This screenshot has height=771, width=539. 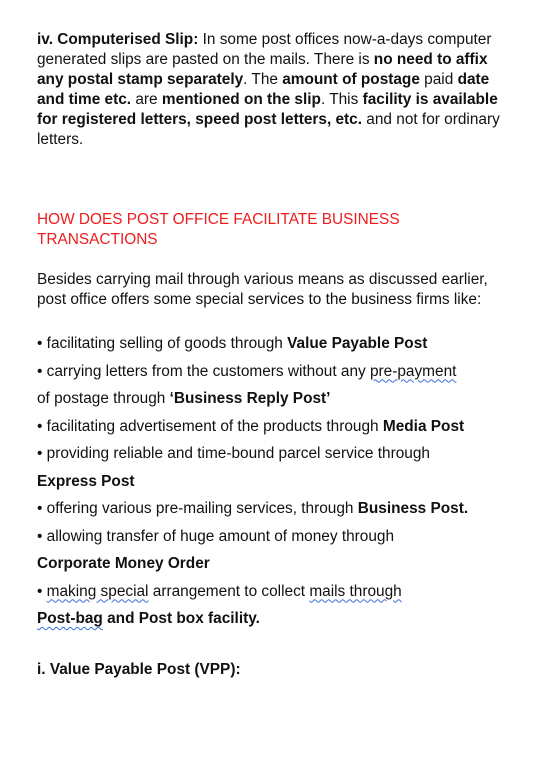 What do you see at coordinates (272, 619) in the screenshot?
I see `list-item-continuation: Post-bag and Post box facility.` at bounding box center [272, 619].